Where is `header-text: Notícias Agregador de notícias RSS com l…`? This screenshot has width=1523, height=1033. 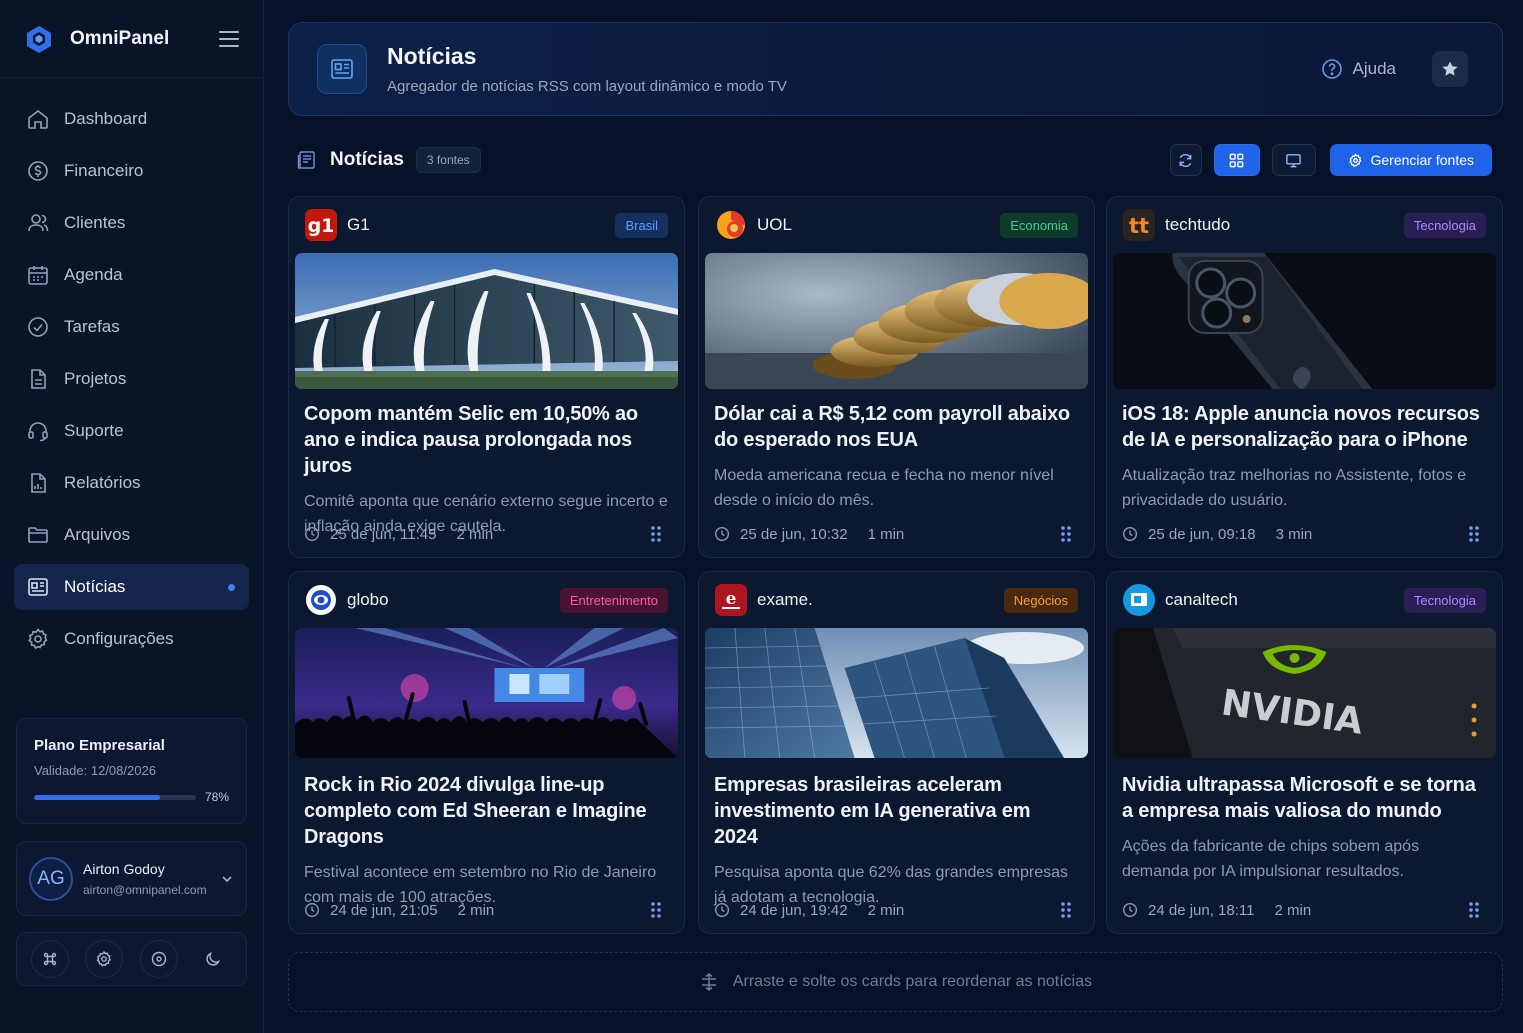 header-text: Notícias Agregador de notícias RSS com l… is located at coordinates (854, 69).